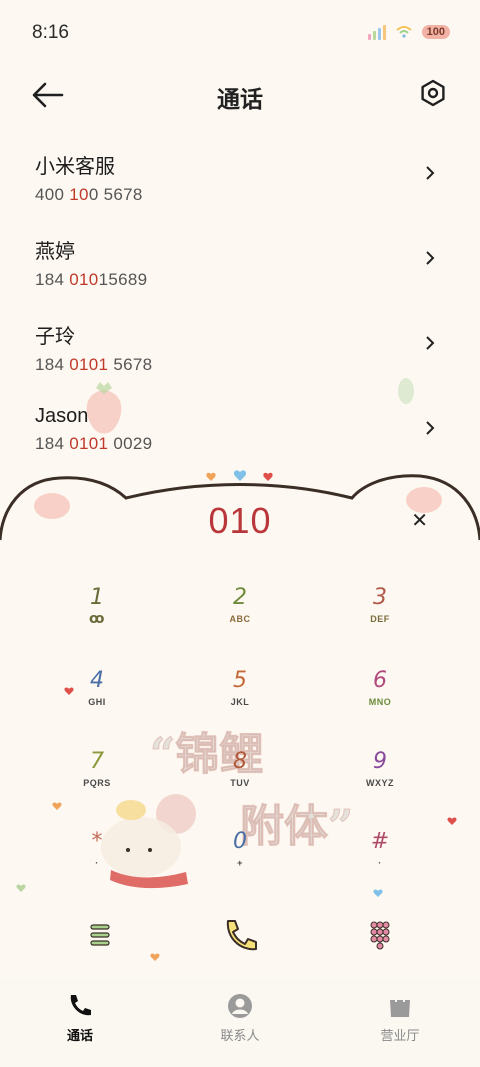  What do you see at coordinates (380, 935) in the screenshot?
I see `keypad-grid-icon` at bounding box center [380, 935].